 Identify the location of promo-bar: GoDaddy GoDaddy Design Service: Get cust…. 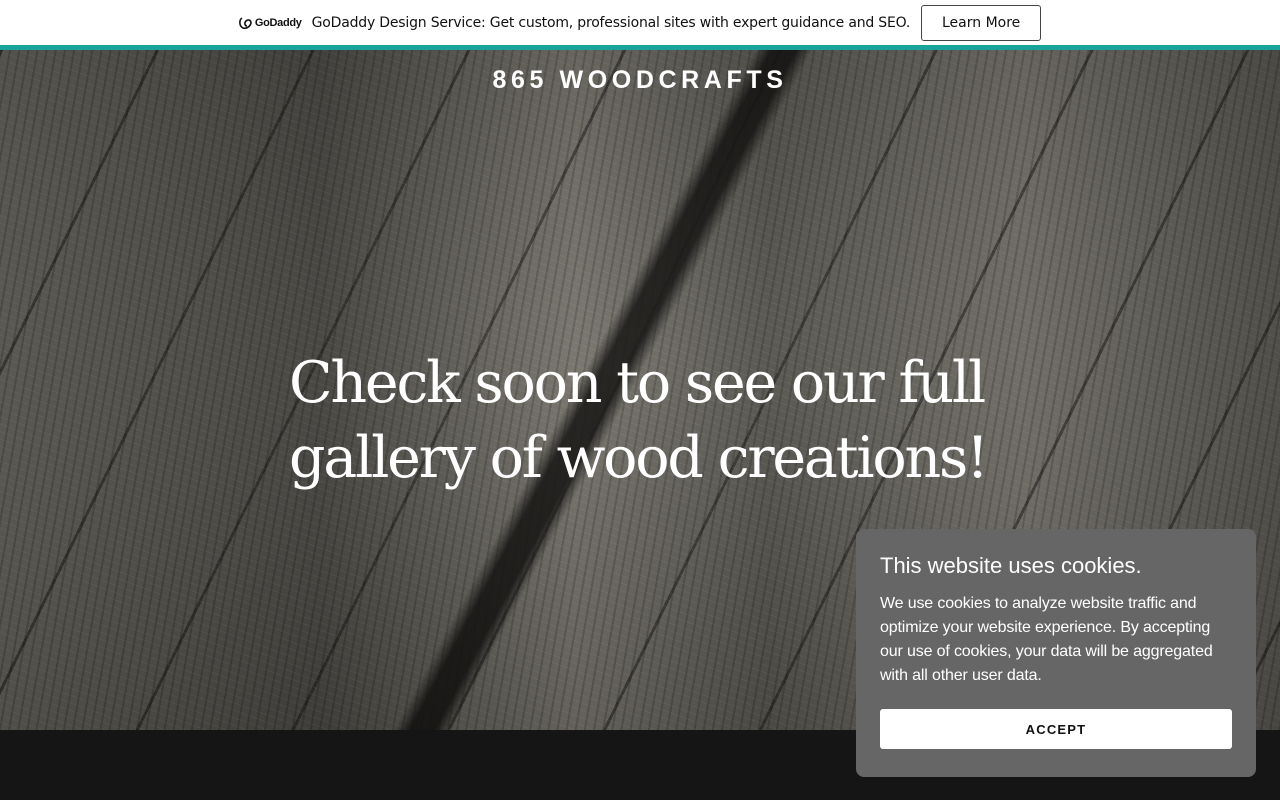
(640, 25).